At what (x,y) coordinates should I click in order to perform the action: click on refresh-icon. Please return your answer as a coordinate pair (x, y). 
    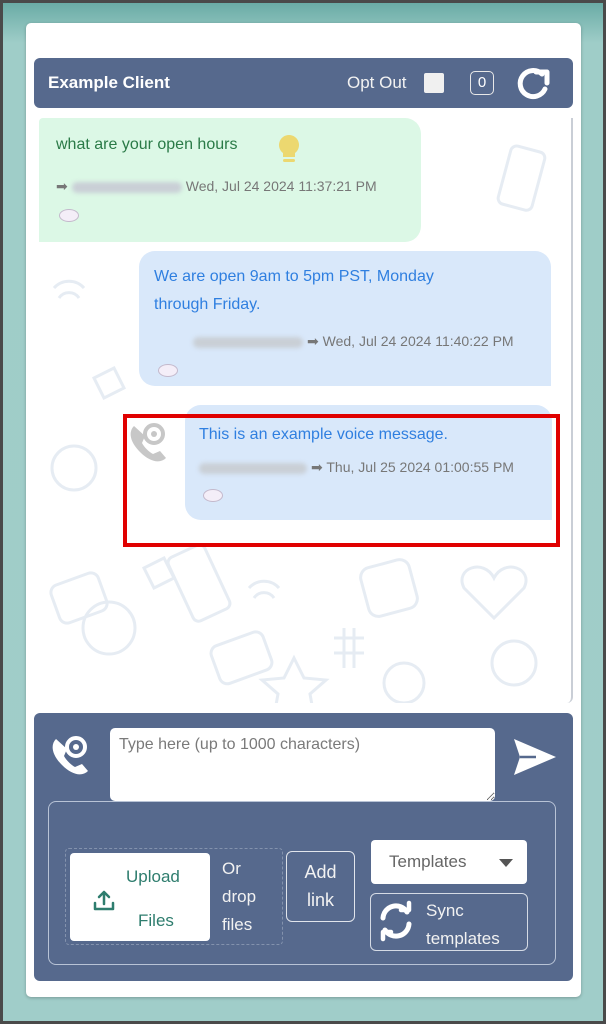
    Looking at the image, I should click on (533, 84).